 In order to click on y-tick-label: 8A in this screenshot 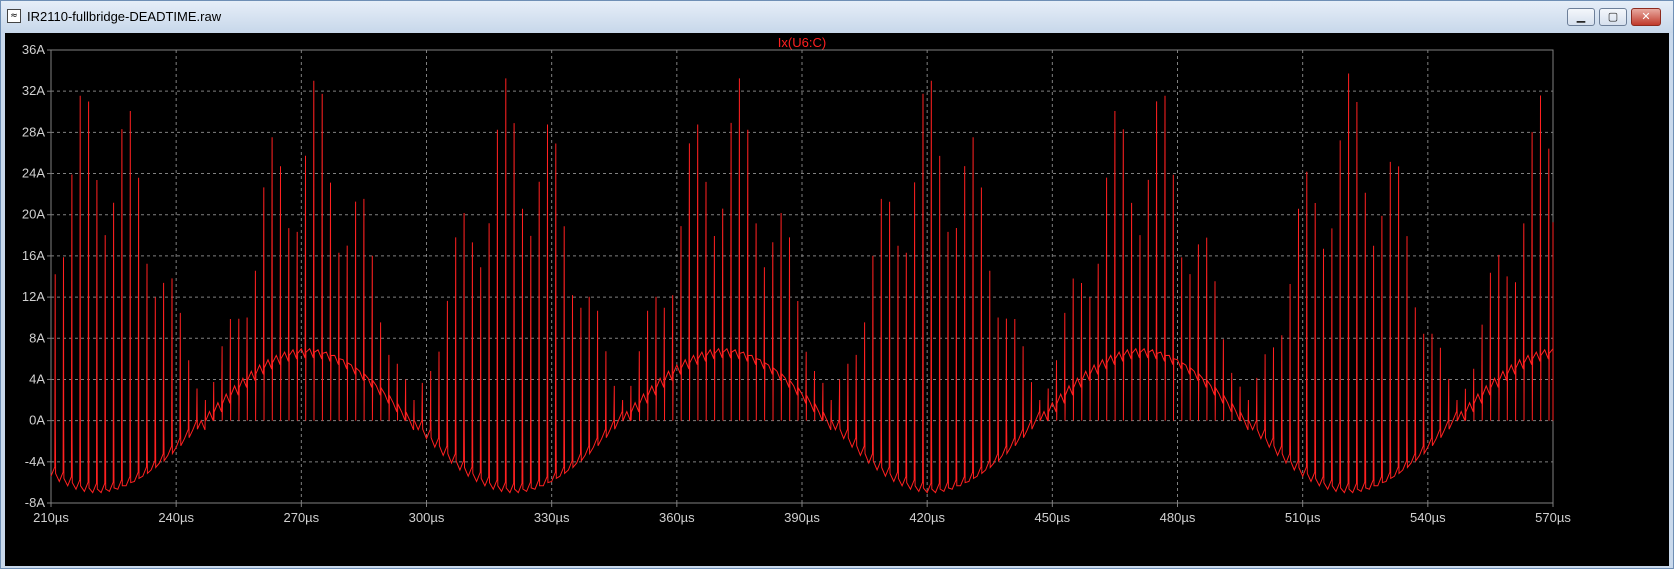, I will do `click(37, 337)`.